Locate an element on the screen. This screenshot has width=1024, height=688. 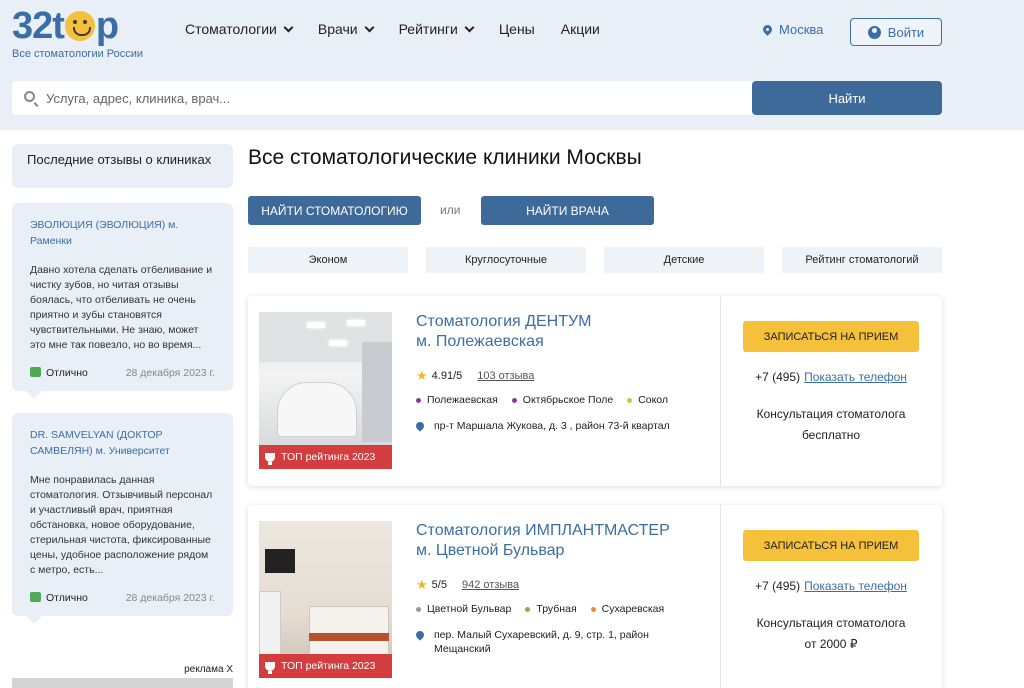
review-clinic-link: ЭВОЛЮЦИЯ (ЭВОЛЮЦИЯ) м. Раменки is located at coordinates (122, 233).